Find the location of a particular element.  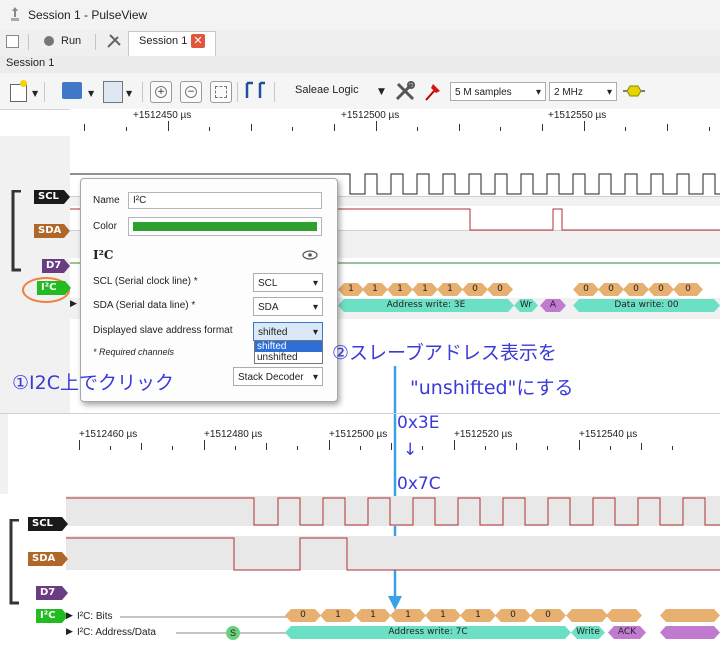

decoder-title: I²C is located at coordinates (103, 255).